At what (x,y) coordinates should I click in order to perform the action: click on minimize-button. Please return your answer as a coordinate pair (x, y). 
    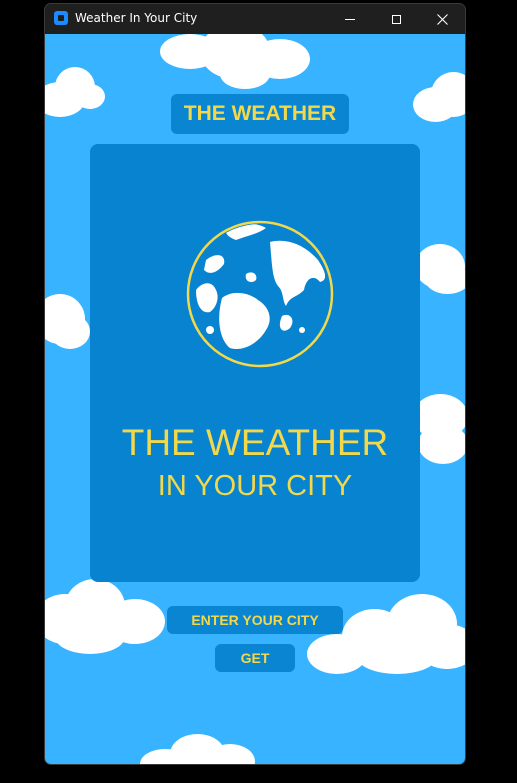
    Looking at the image, I should click on (350, 19).